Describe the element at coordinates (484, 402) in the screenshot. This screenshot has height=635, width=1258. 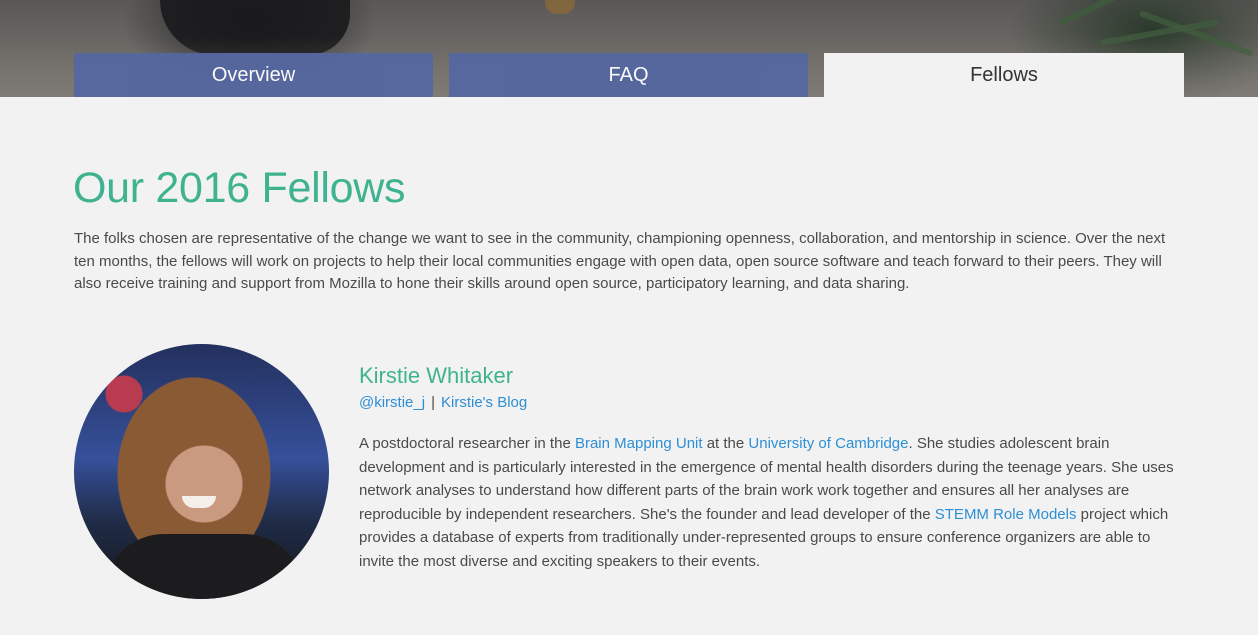
I see `blog-link: Kirstie's Blog` at that location.